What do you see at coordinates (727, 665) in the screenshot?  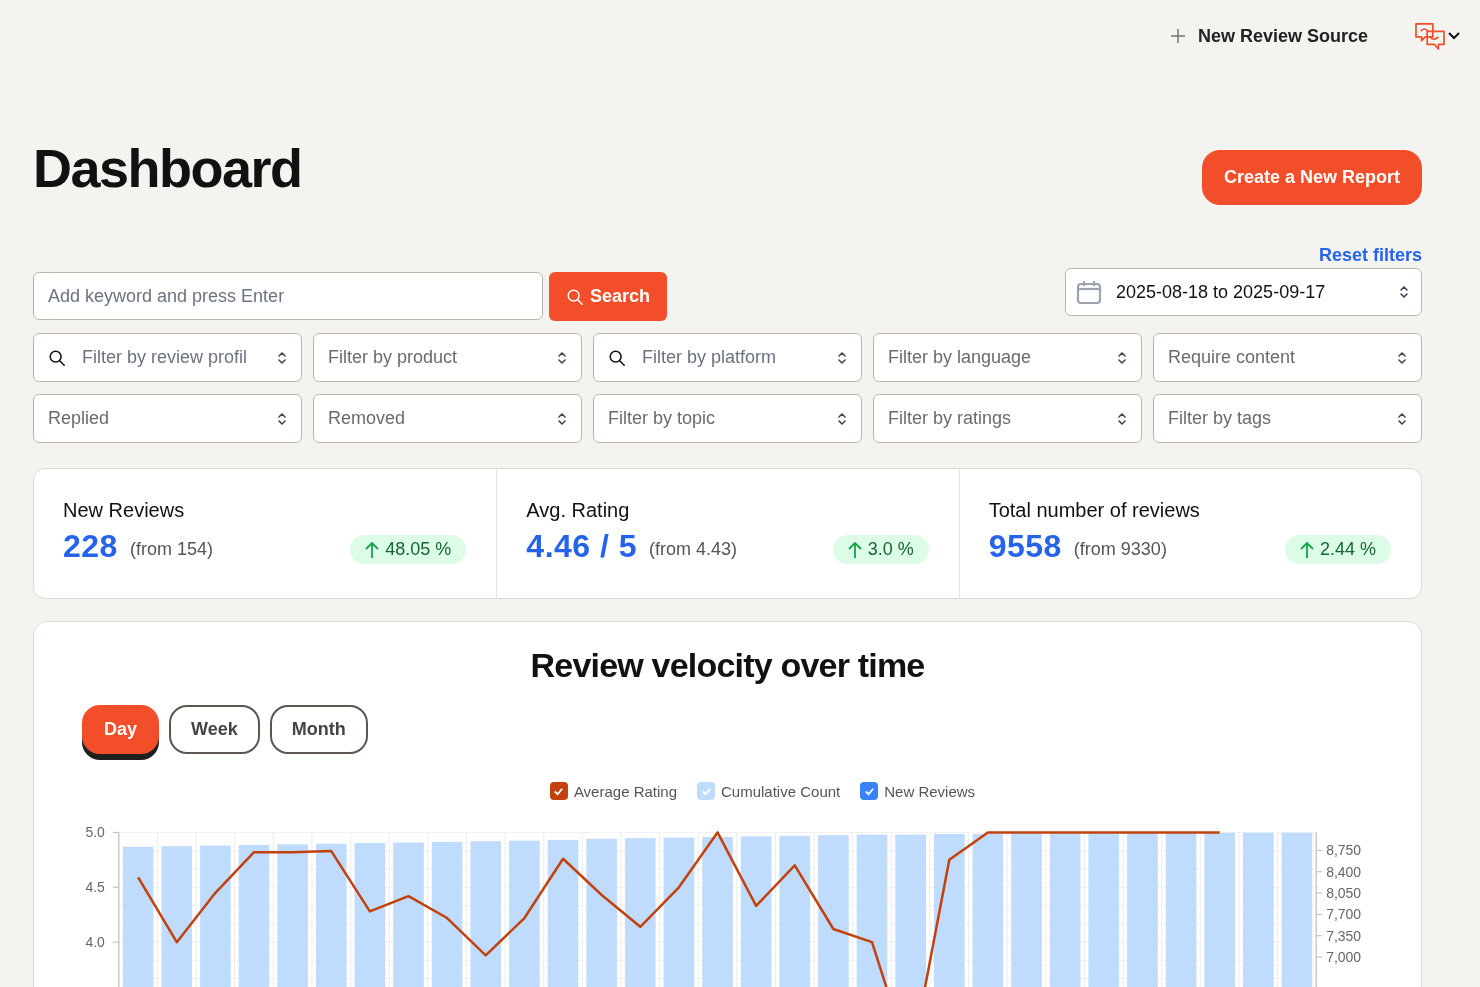 I see `chart-title: Review velocity over time` at bounding box center [727, 665].